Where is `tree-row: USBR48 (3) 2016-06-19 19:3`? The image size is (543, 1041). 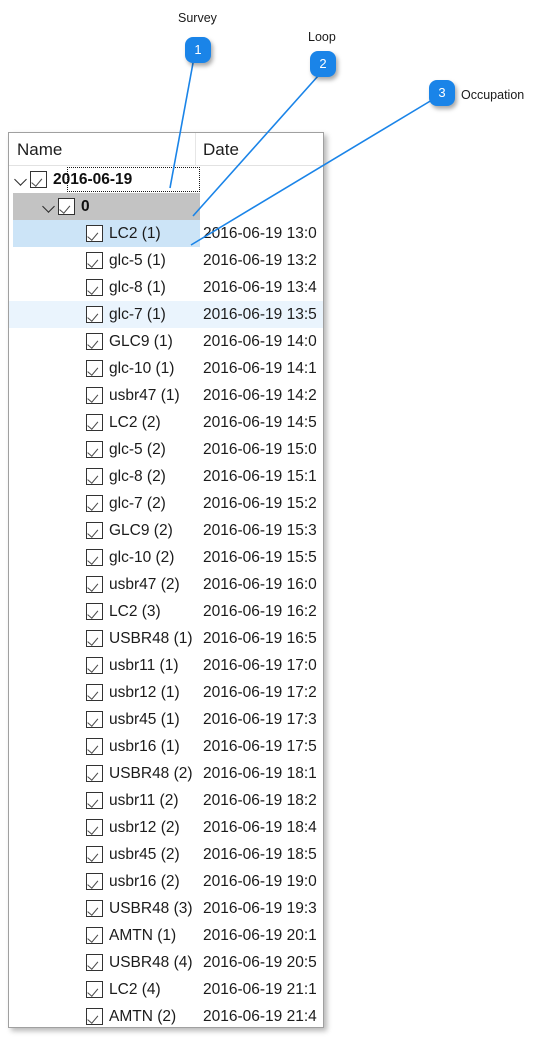
tree-row: USBR48 (3) 2016-06-19 19:3 is located at coordinates (166, 908).